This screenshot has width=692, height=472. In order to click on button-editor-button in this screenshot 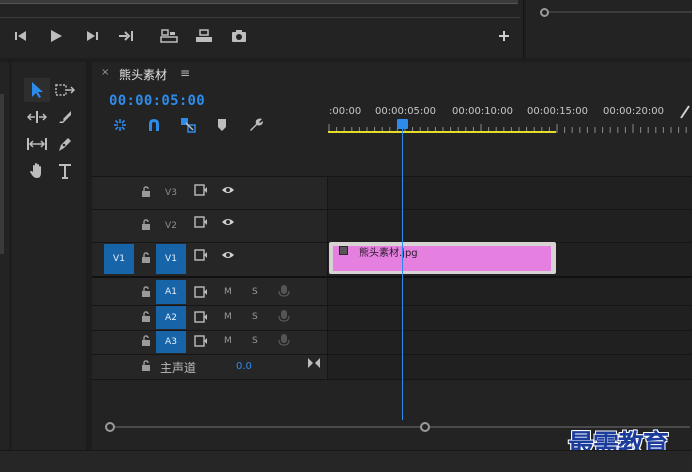, I will do `click(504, 36)`.